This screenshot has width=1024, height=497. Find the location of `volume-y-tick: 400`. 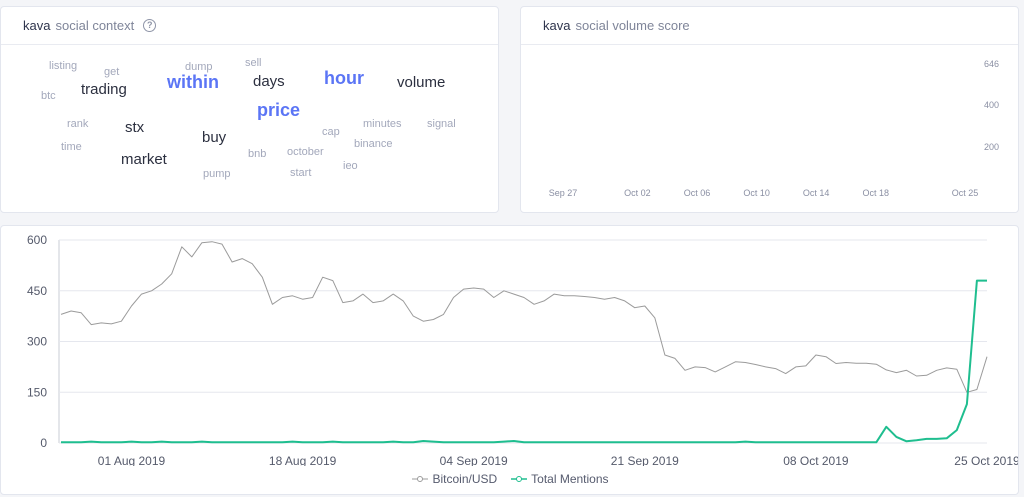

volume-y-tick: 400 is located at coordinates (991, 105).